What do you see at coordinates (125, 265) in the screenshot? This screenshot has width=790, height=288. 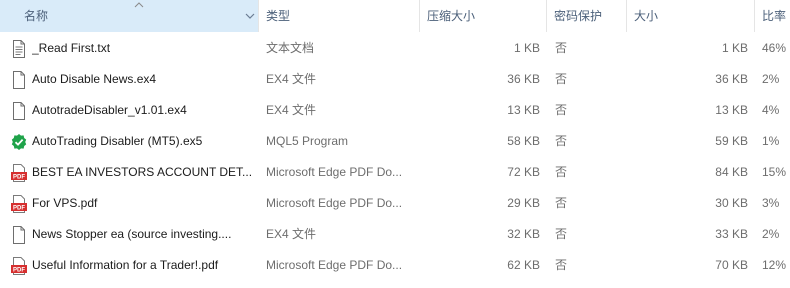 I see `file-name: Useful Information for a Trader!.pdf` at bounding box center [125, 265].